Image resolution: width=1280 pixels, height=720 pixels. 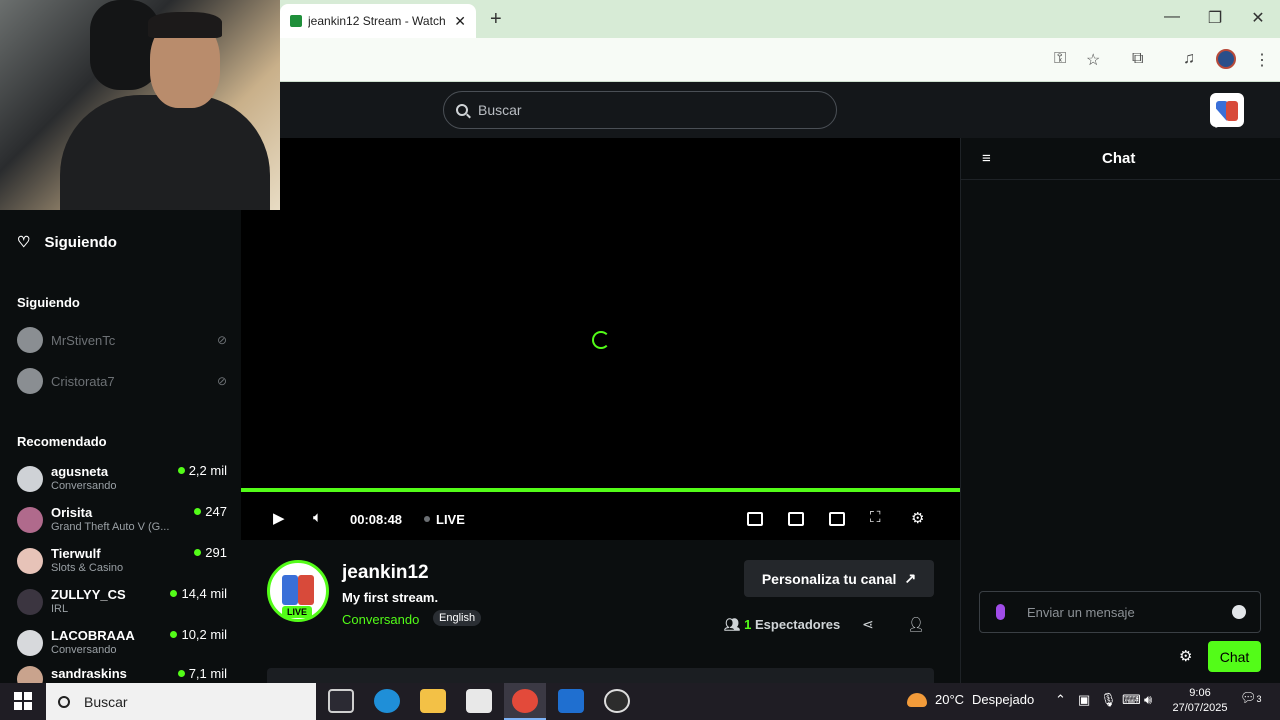 What do you see at coordinates (798, 624) in the screenshot?
I see `viewers-label: Espectadores` at bounding box center [798, 624].